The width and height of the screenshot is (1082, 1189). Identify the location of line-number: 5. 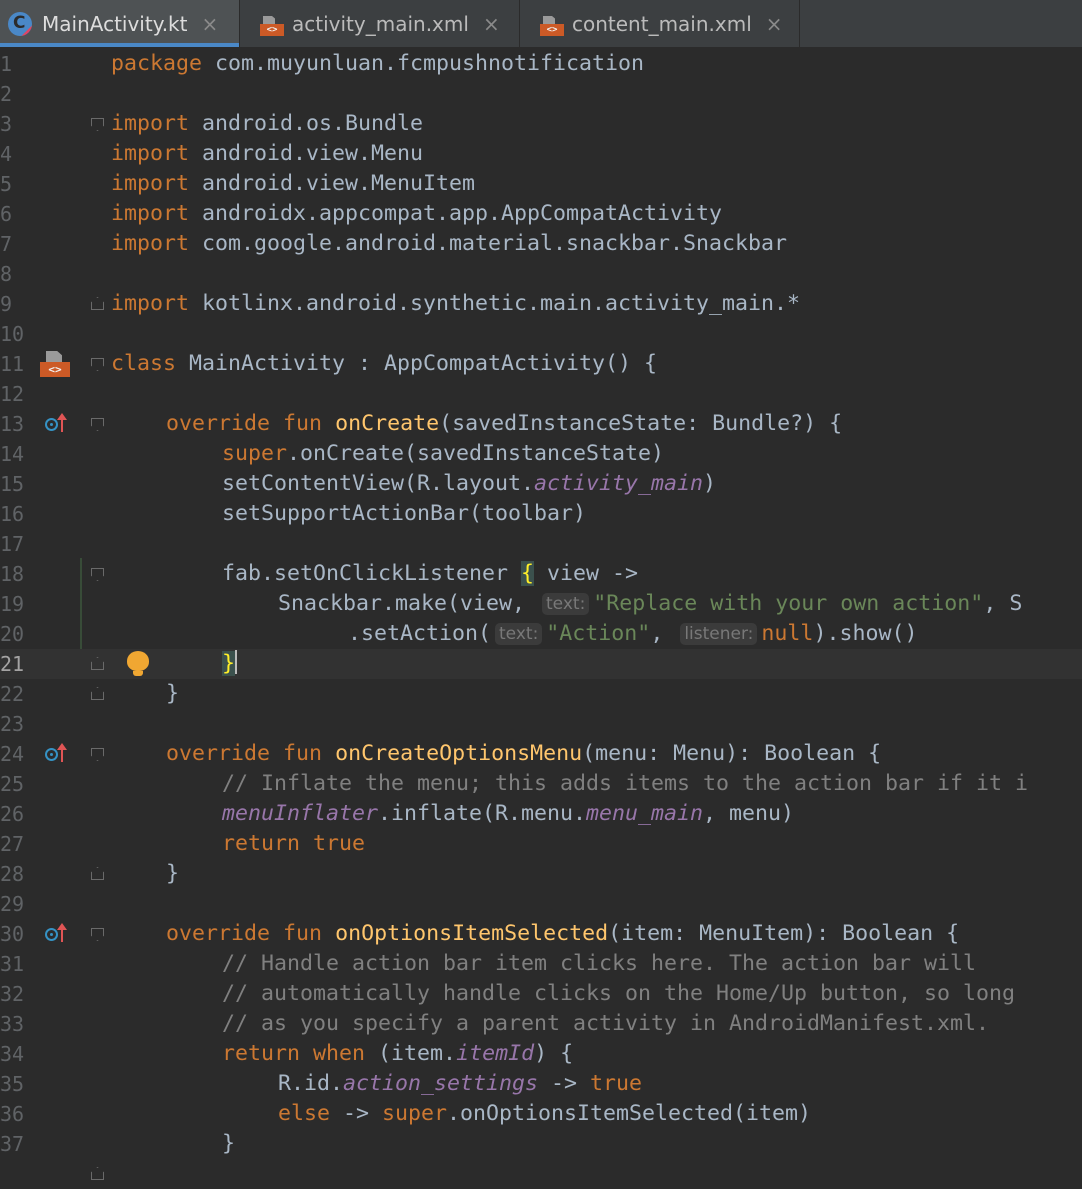
(6, 184).